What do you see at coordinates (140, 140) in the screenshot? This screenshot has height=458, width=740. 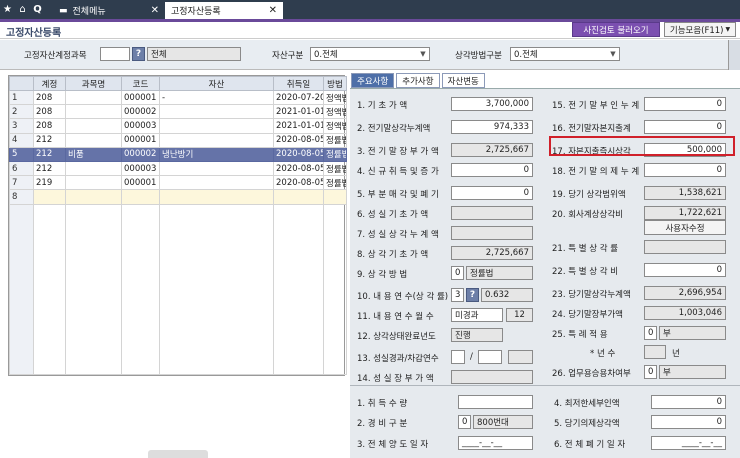 I see `cell-code: 000001` at bounding box center [140, 140].